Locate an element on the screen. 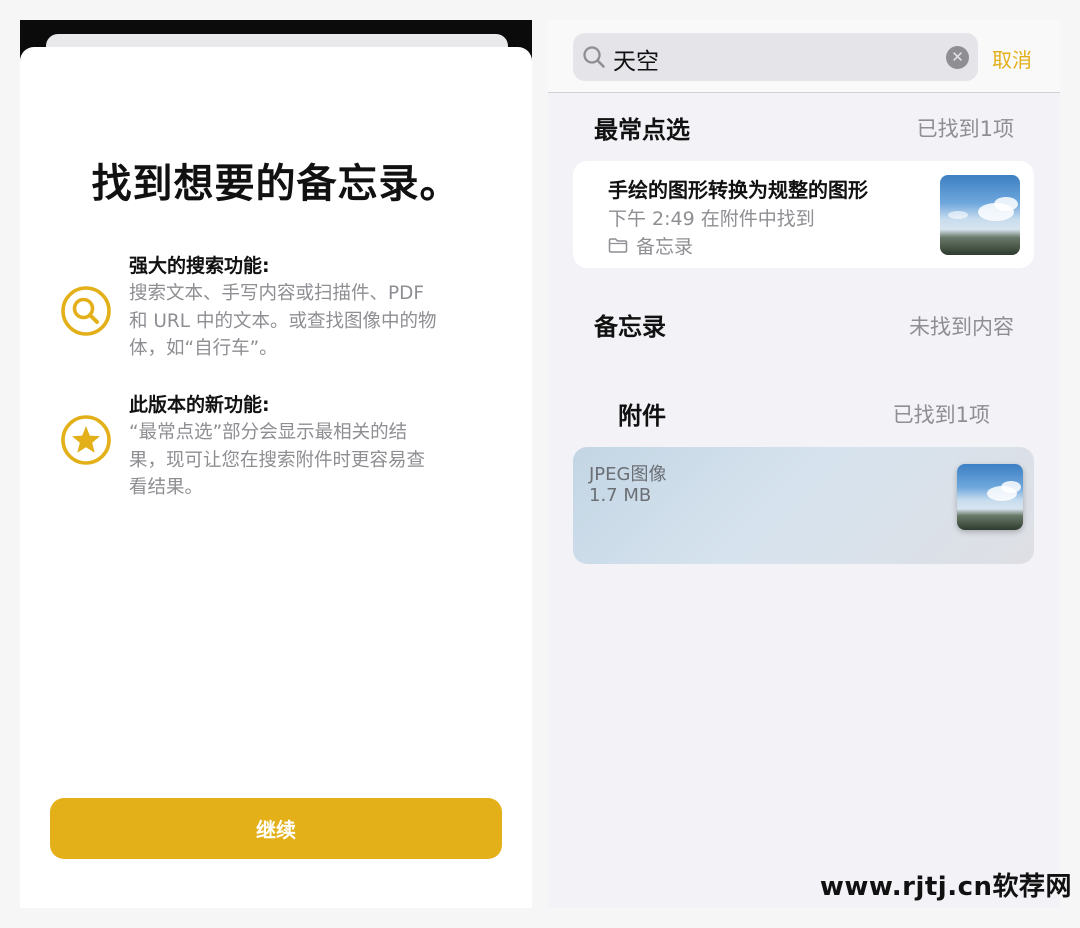 The image size is (1080, 928). folder-name: 备忘录 is located at coordinates (665, 247).